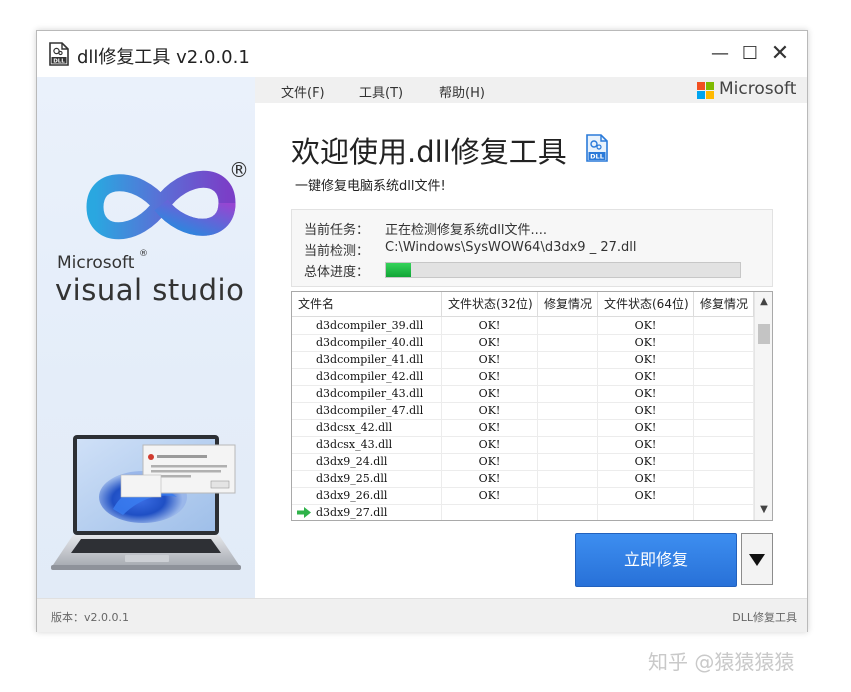  I want to click on file-name-cell: d3dx9_26.dll, so click(367, 495).